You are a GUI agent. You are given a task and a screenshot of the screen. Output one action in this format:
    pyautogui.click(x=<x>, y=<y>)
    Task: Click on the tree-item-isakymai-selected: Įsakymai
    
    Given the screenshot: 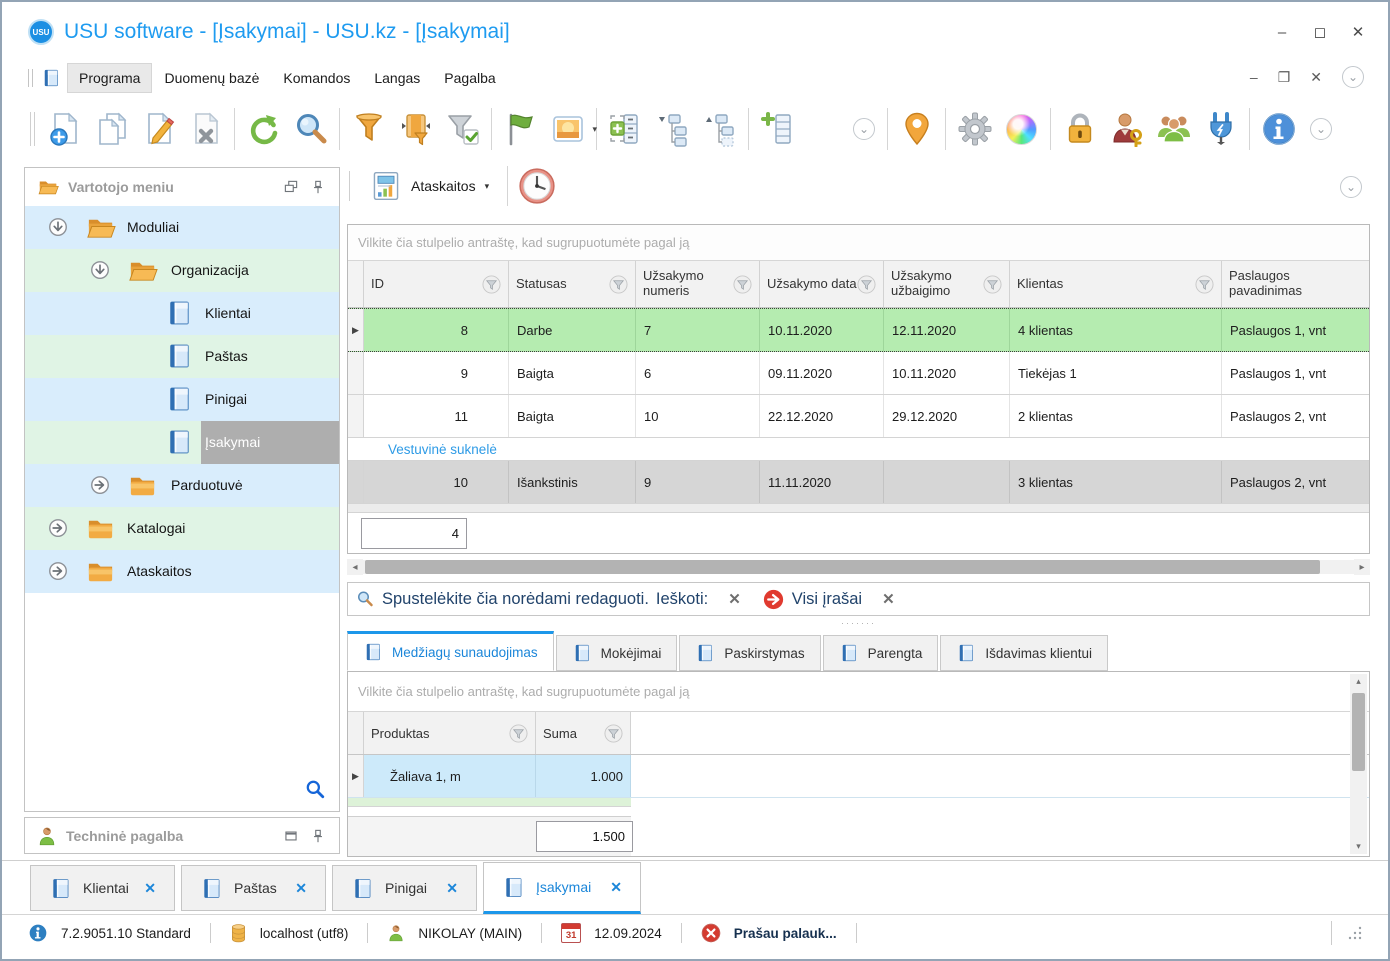 What is the action you would take?
    pyautogui.click(x=182, y=442)
    